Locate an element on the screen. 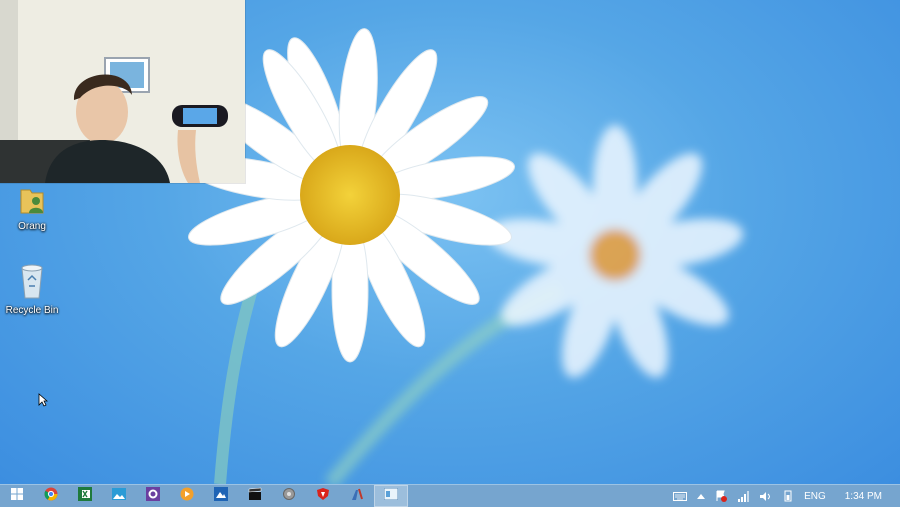  input-language-indicator: ENG is located at coordinates (815, 496).